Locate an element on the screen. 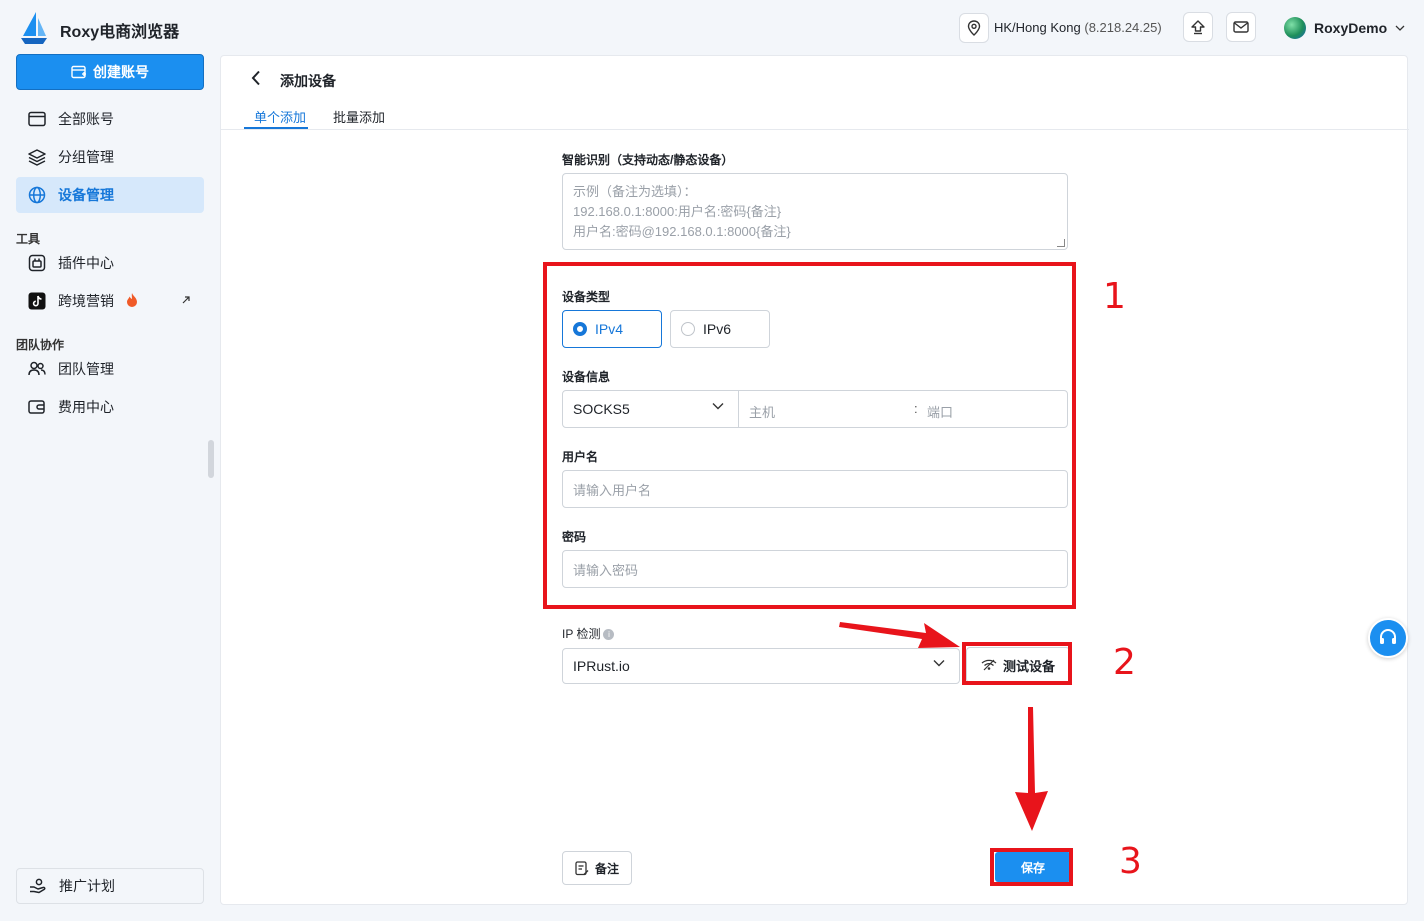  plugin-icon is located at coordinates (37, 263).